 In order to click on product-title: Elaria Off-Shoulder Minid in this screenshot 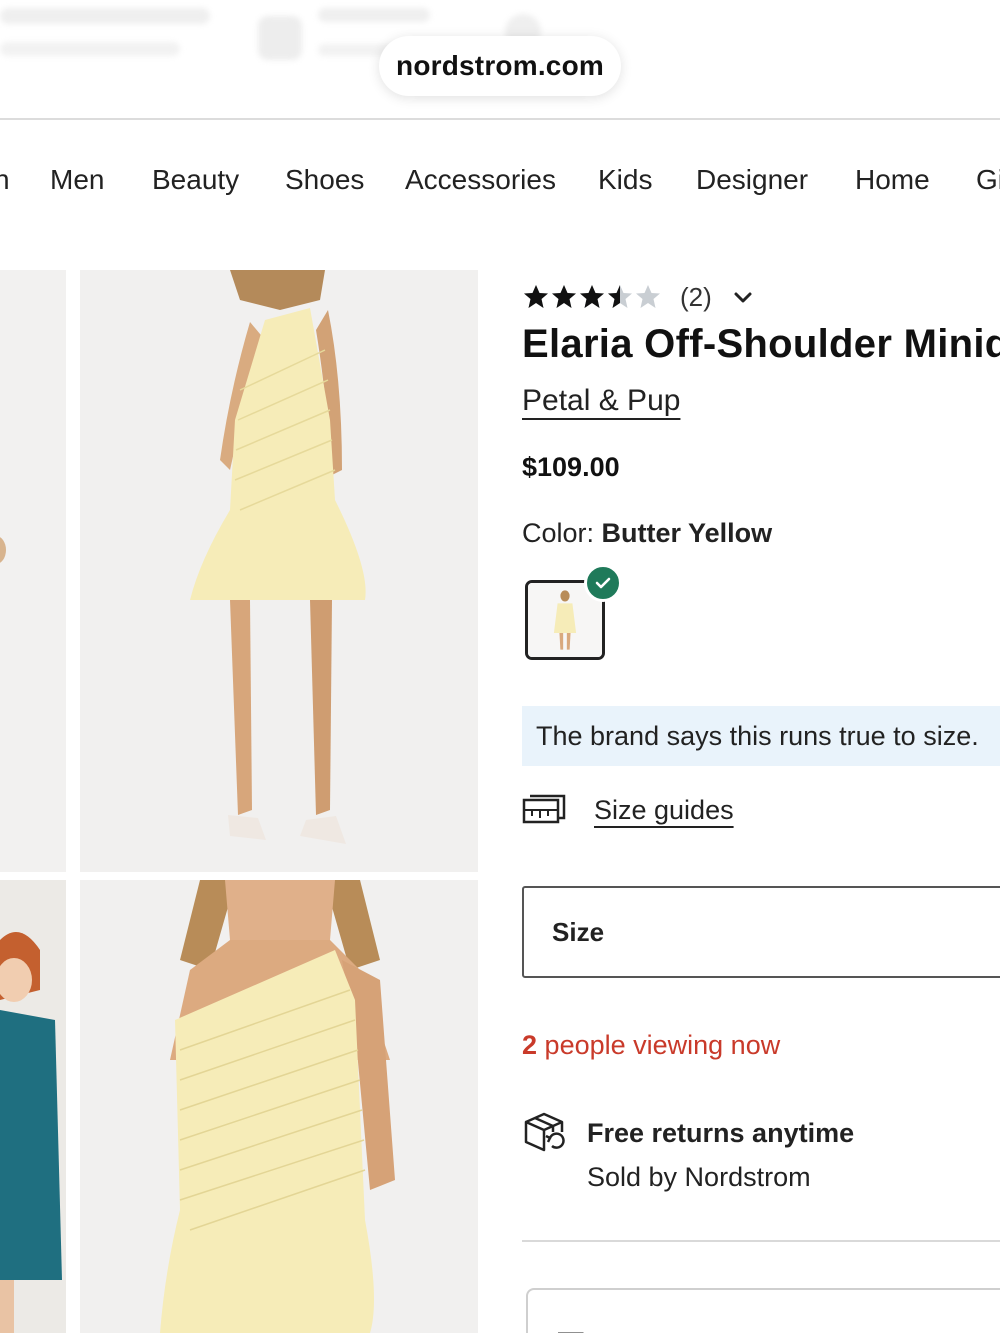, I will do `click(761, 344)`.